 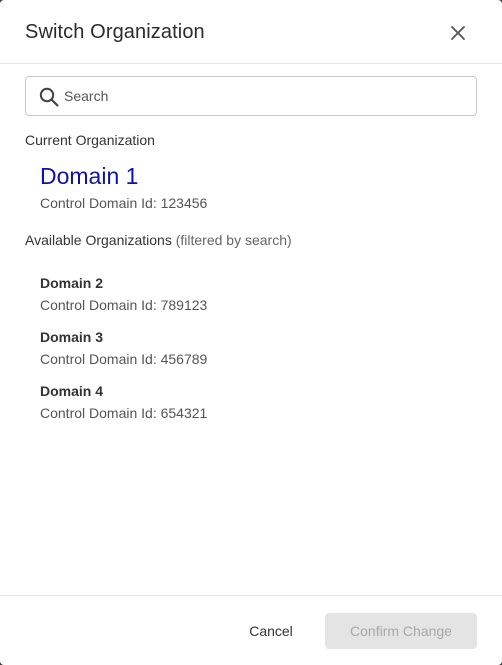 I want to click on search-icon, so click(x=49, y=97).